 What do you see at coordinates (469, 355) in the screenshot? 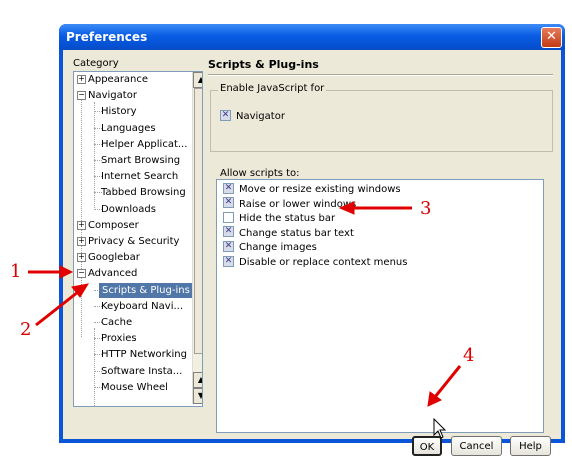
I see `annotation-number-4: 4` at bounding box center [469, 355].